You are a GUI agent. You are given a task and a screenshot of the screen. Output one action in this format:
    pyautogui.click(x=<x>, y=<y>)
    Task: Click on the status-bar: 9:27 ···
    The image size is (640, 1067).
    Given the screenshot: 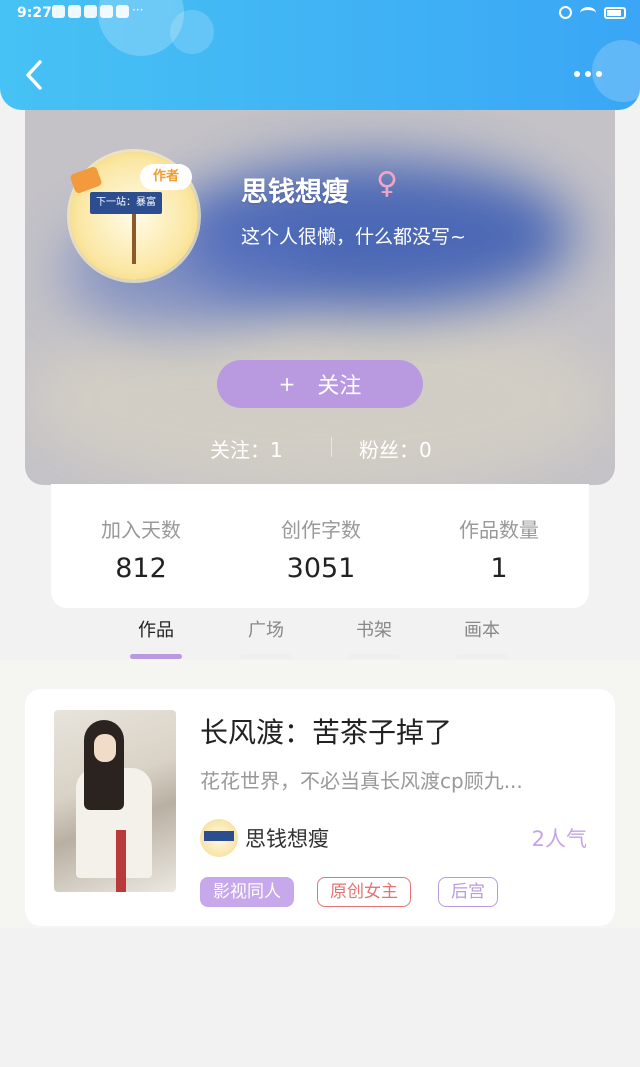 What is the action you would take?
    pyautogui.click(x=320, y=14)
    